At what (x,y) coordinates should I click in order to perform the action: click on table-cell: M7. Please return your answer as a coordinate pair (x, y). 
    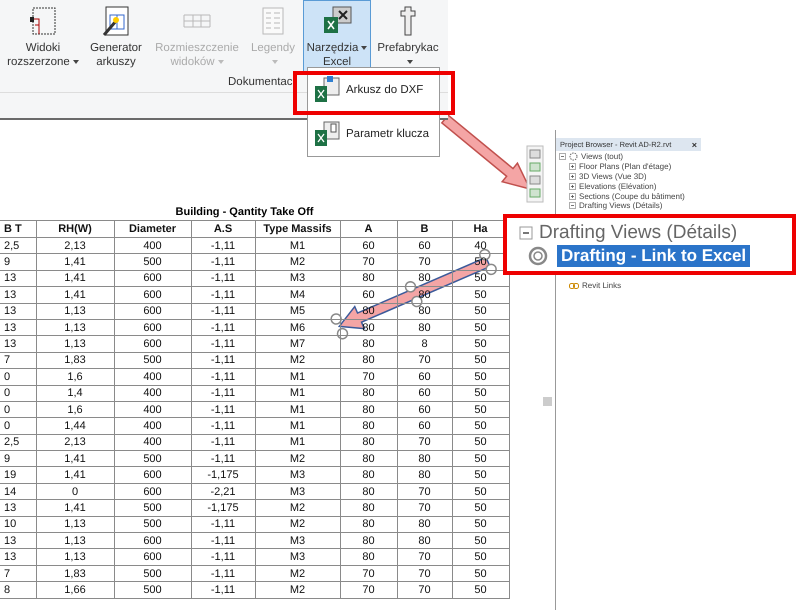
    Looking at the image, I should click on (297, 344).